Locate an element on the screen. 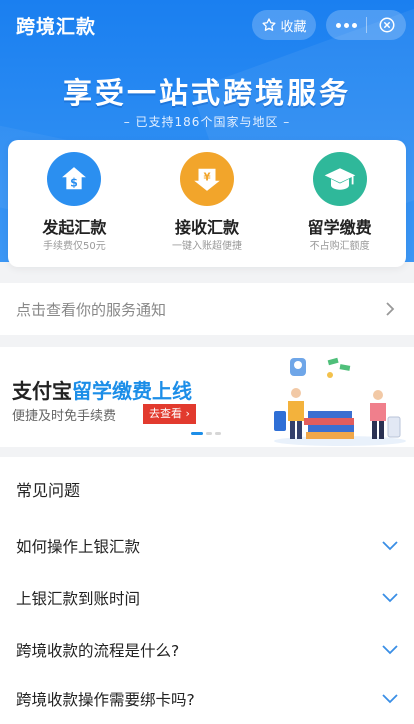  receive-money-icon: ¥ is located at coordinates (207, 179).